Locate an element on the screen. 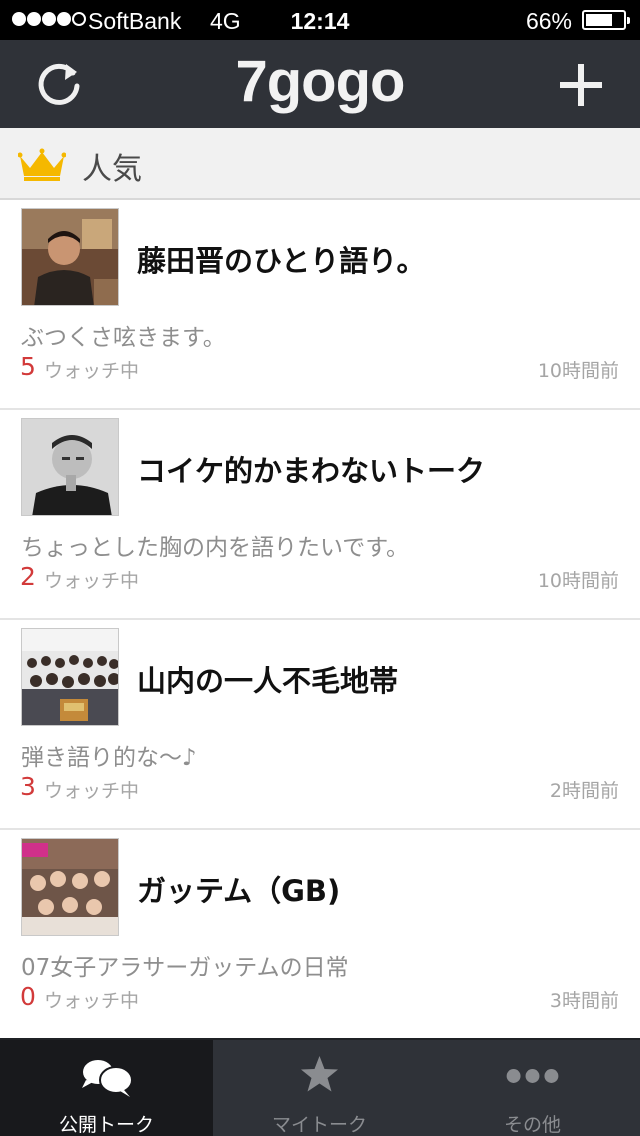  popular-section-header: 人気 is located at coordinates (320, 164).